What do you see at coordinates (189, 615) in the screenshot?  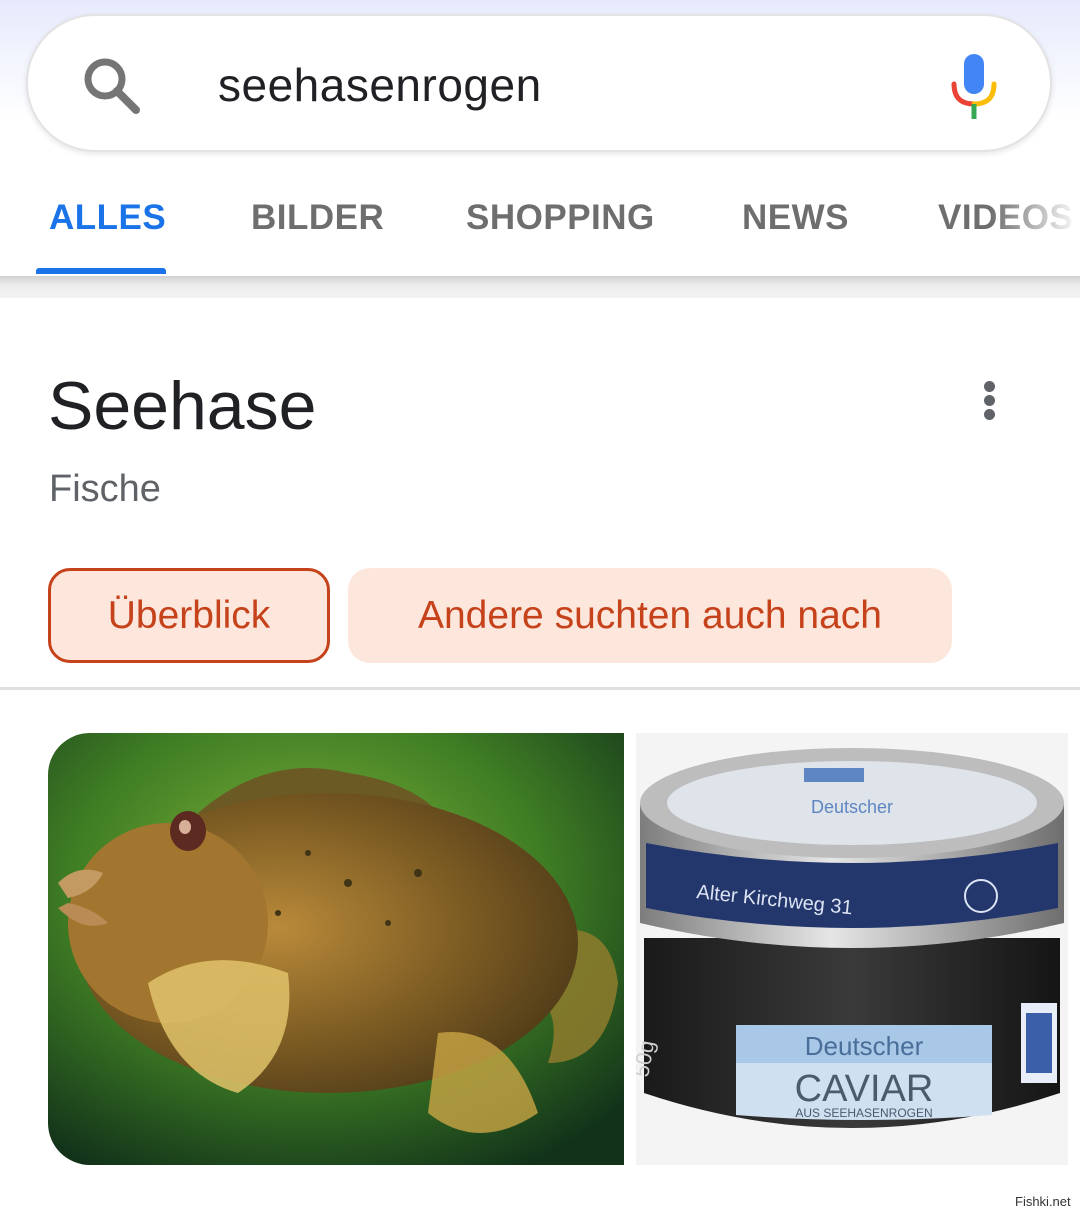 I see `chip-ueberblick: Überblick` at bounding box center [189, 615].